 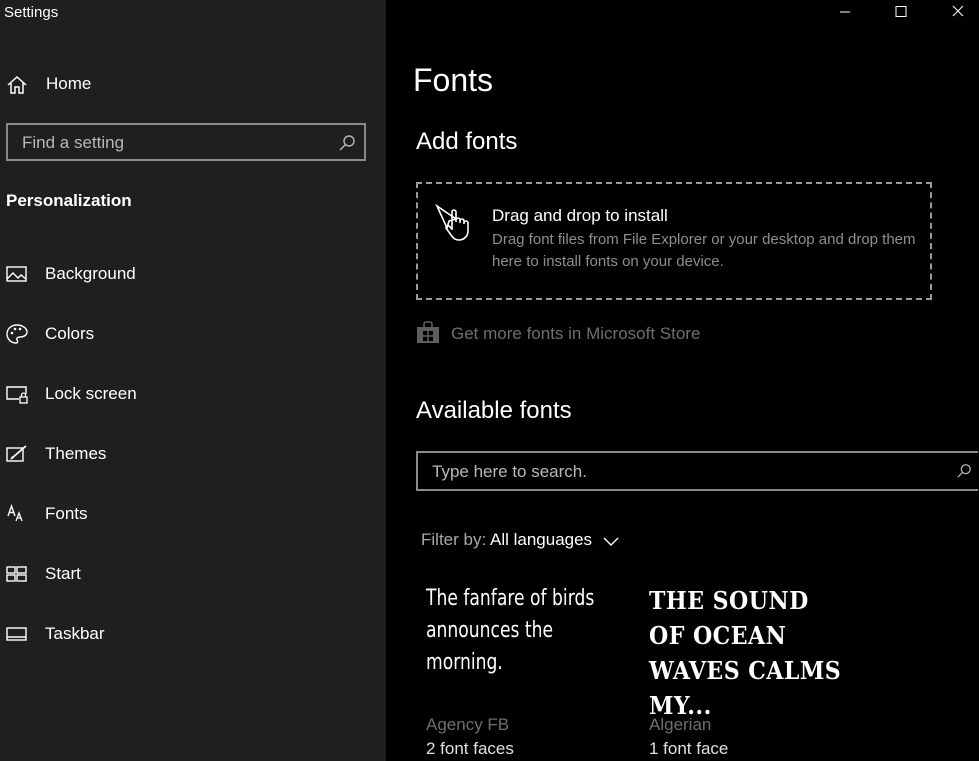 What do you see at coordinates (16, 274) in the screenshot?
I see `picture-icon` at bounding box center [16, 274].